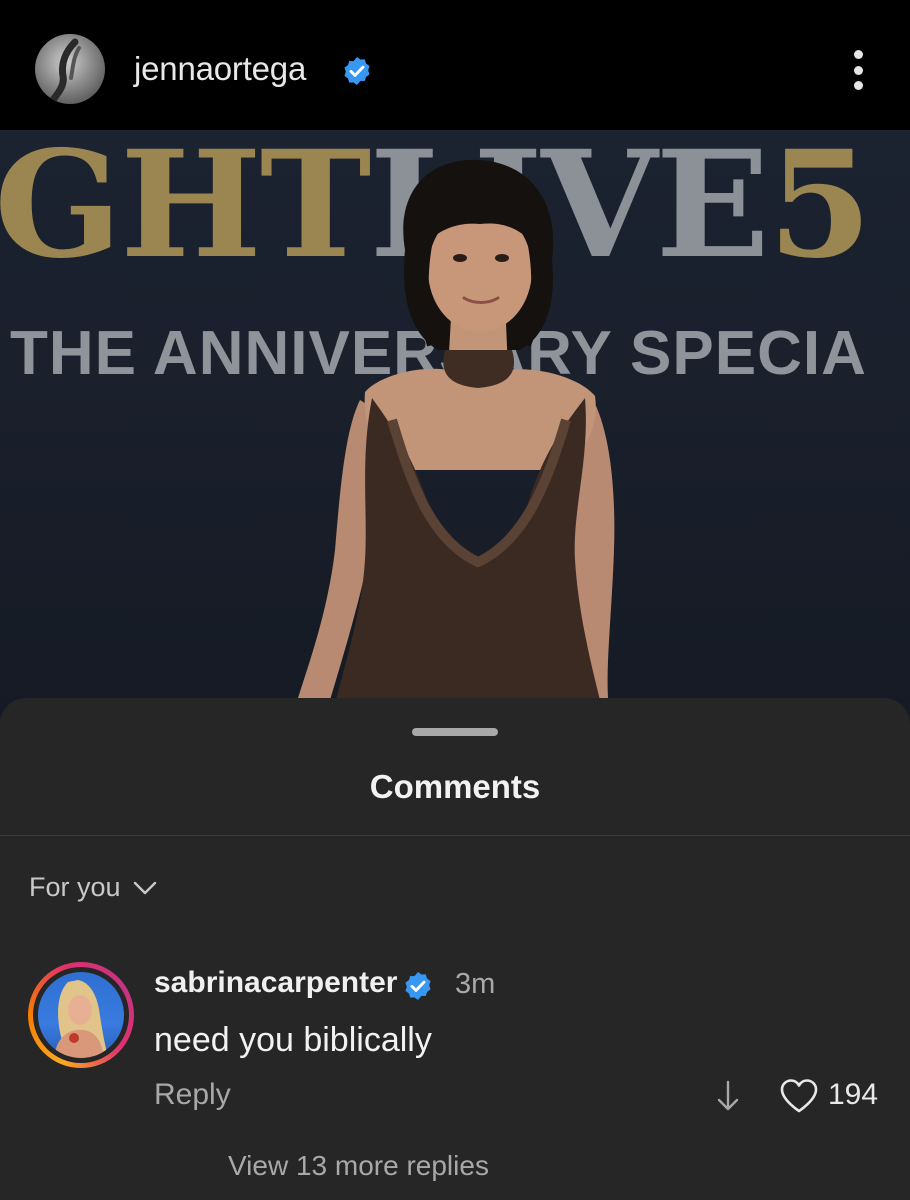 This screenshot has height=1200, width=910. Describe the element at coordinates (799, 1096) in the screenshot. I see `heart-icon` at that location.